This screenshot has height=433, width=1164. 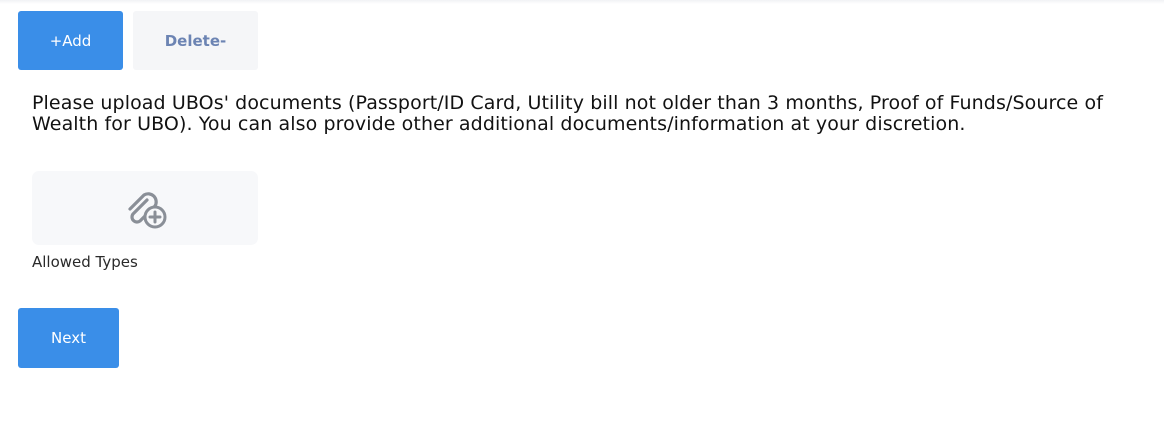 I want to click on top-divider, so click(x=582, y=2).